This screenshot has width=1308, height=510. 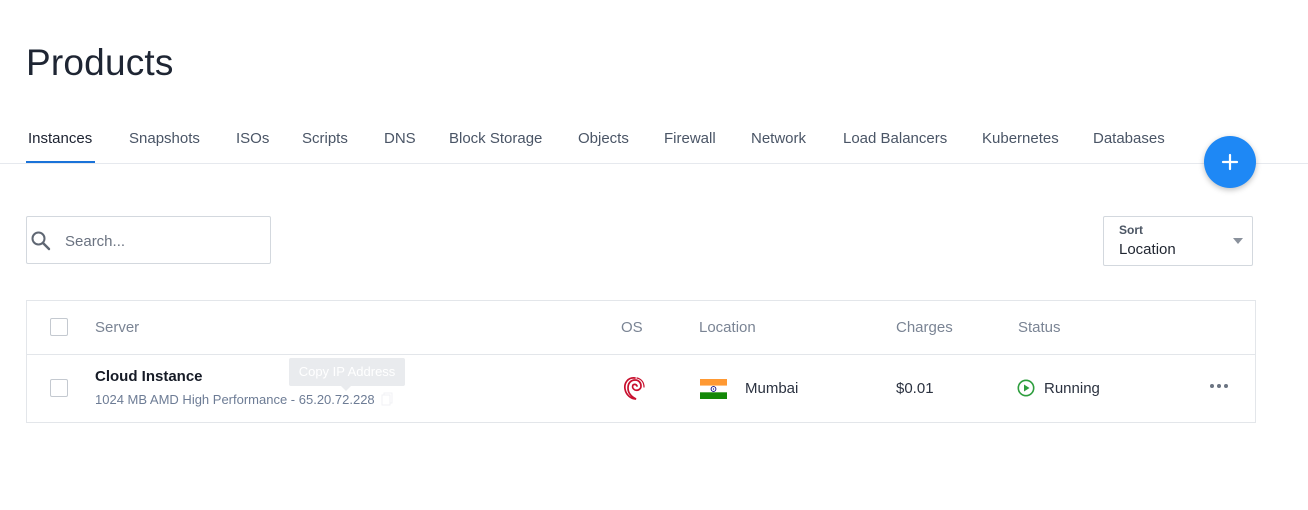 I want to click on chevron-down-icon, so click(x=1238, y=241).